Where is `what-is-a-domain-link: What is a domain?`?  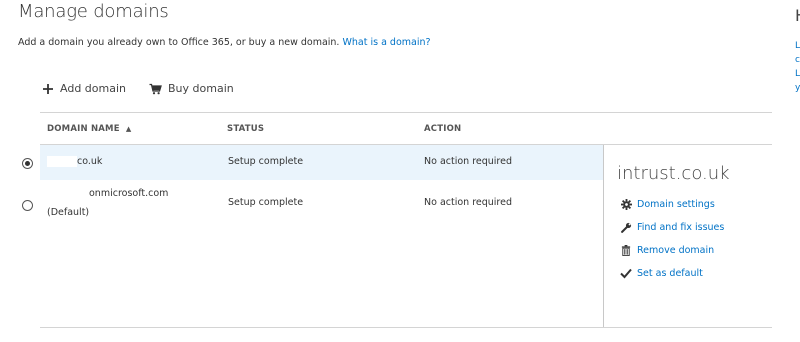 what-is-a-domain-link: What is a domain? is located at coordinates (386, 42).